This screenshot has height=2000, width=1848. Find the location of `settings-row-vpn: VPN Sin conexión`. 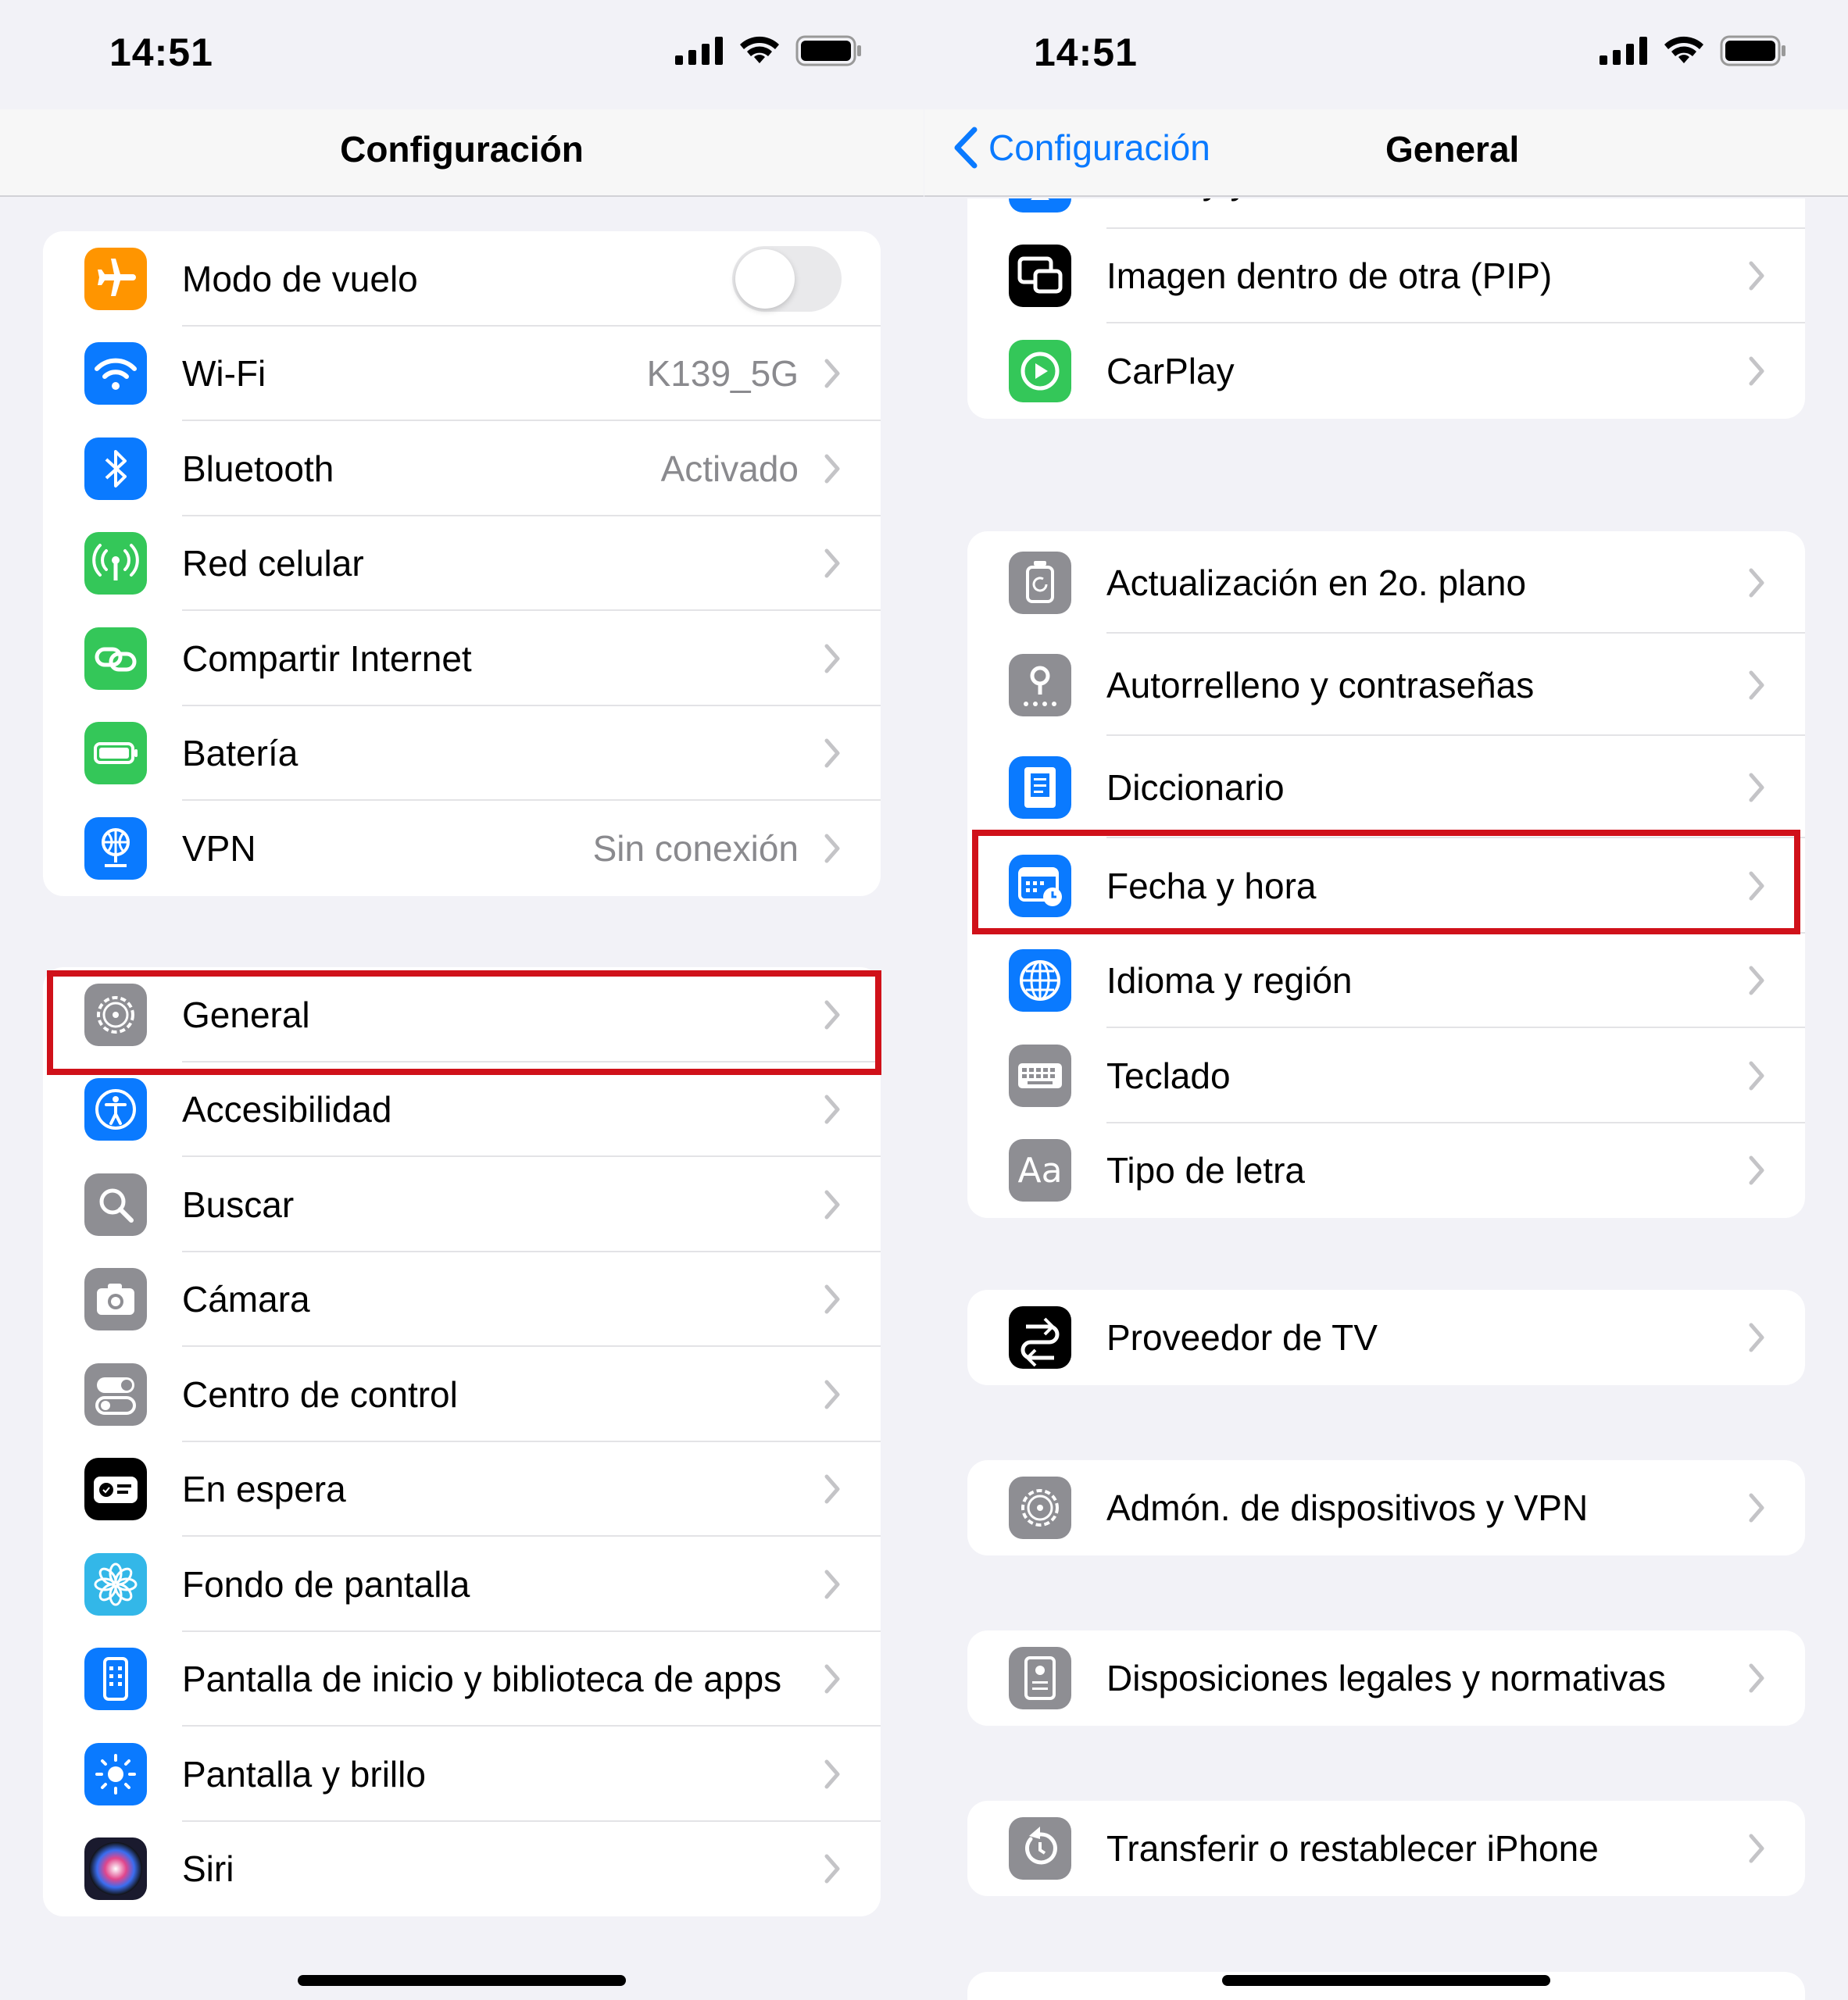

settings-row-vpn: VPN Sin conexión is located at coordinates (462, 848).